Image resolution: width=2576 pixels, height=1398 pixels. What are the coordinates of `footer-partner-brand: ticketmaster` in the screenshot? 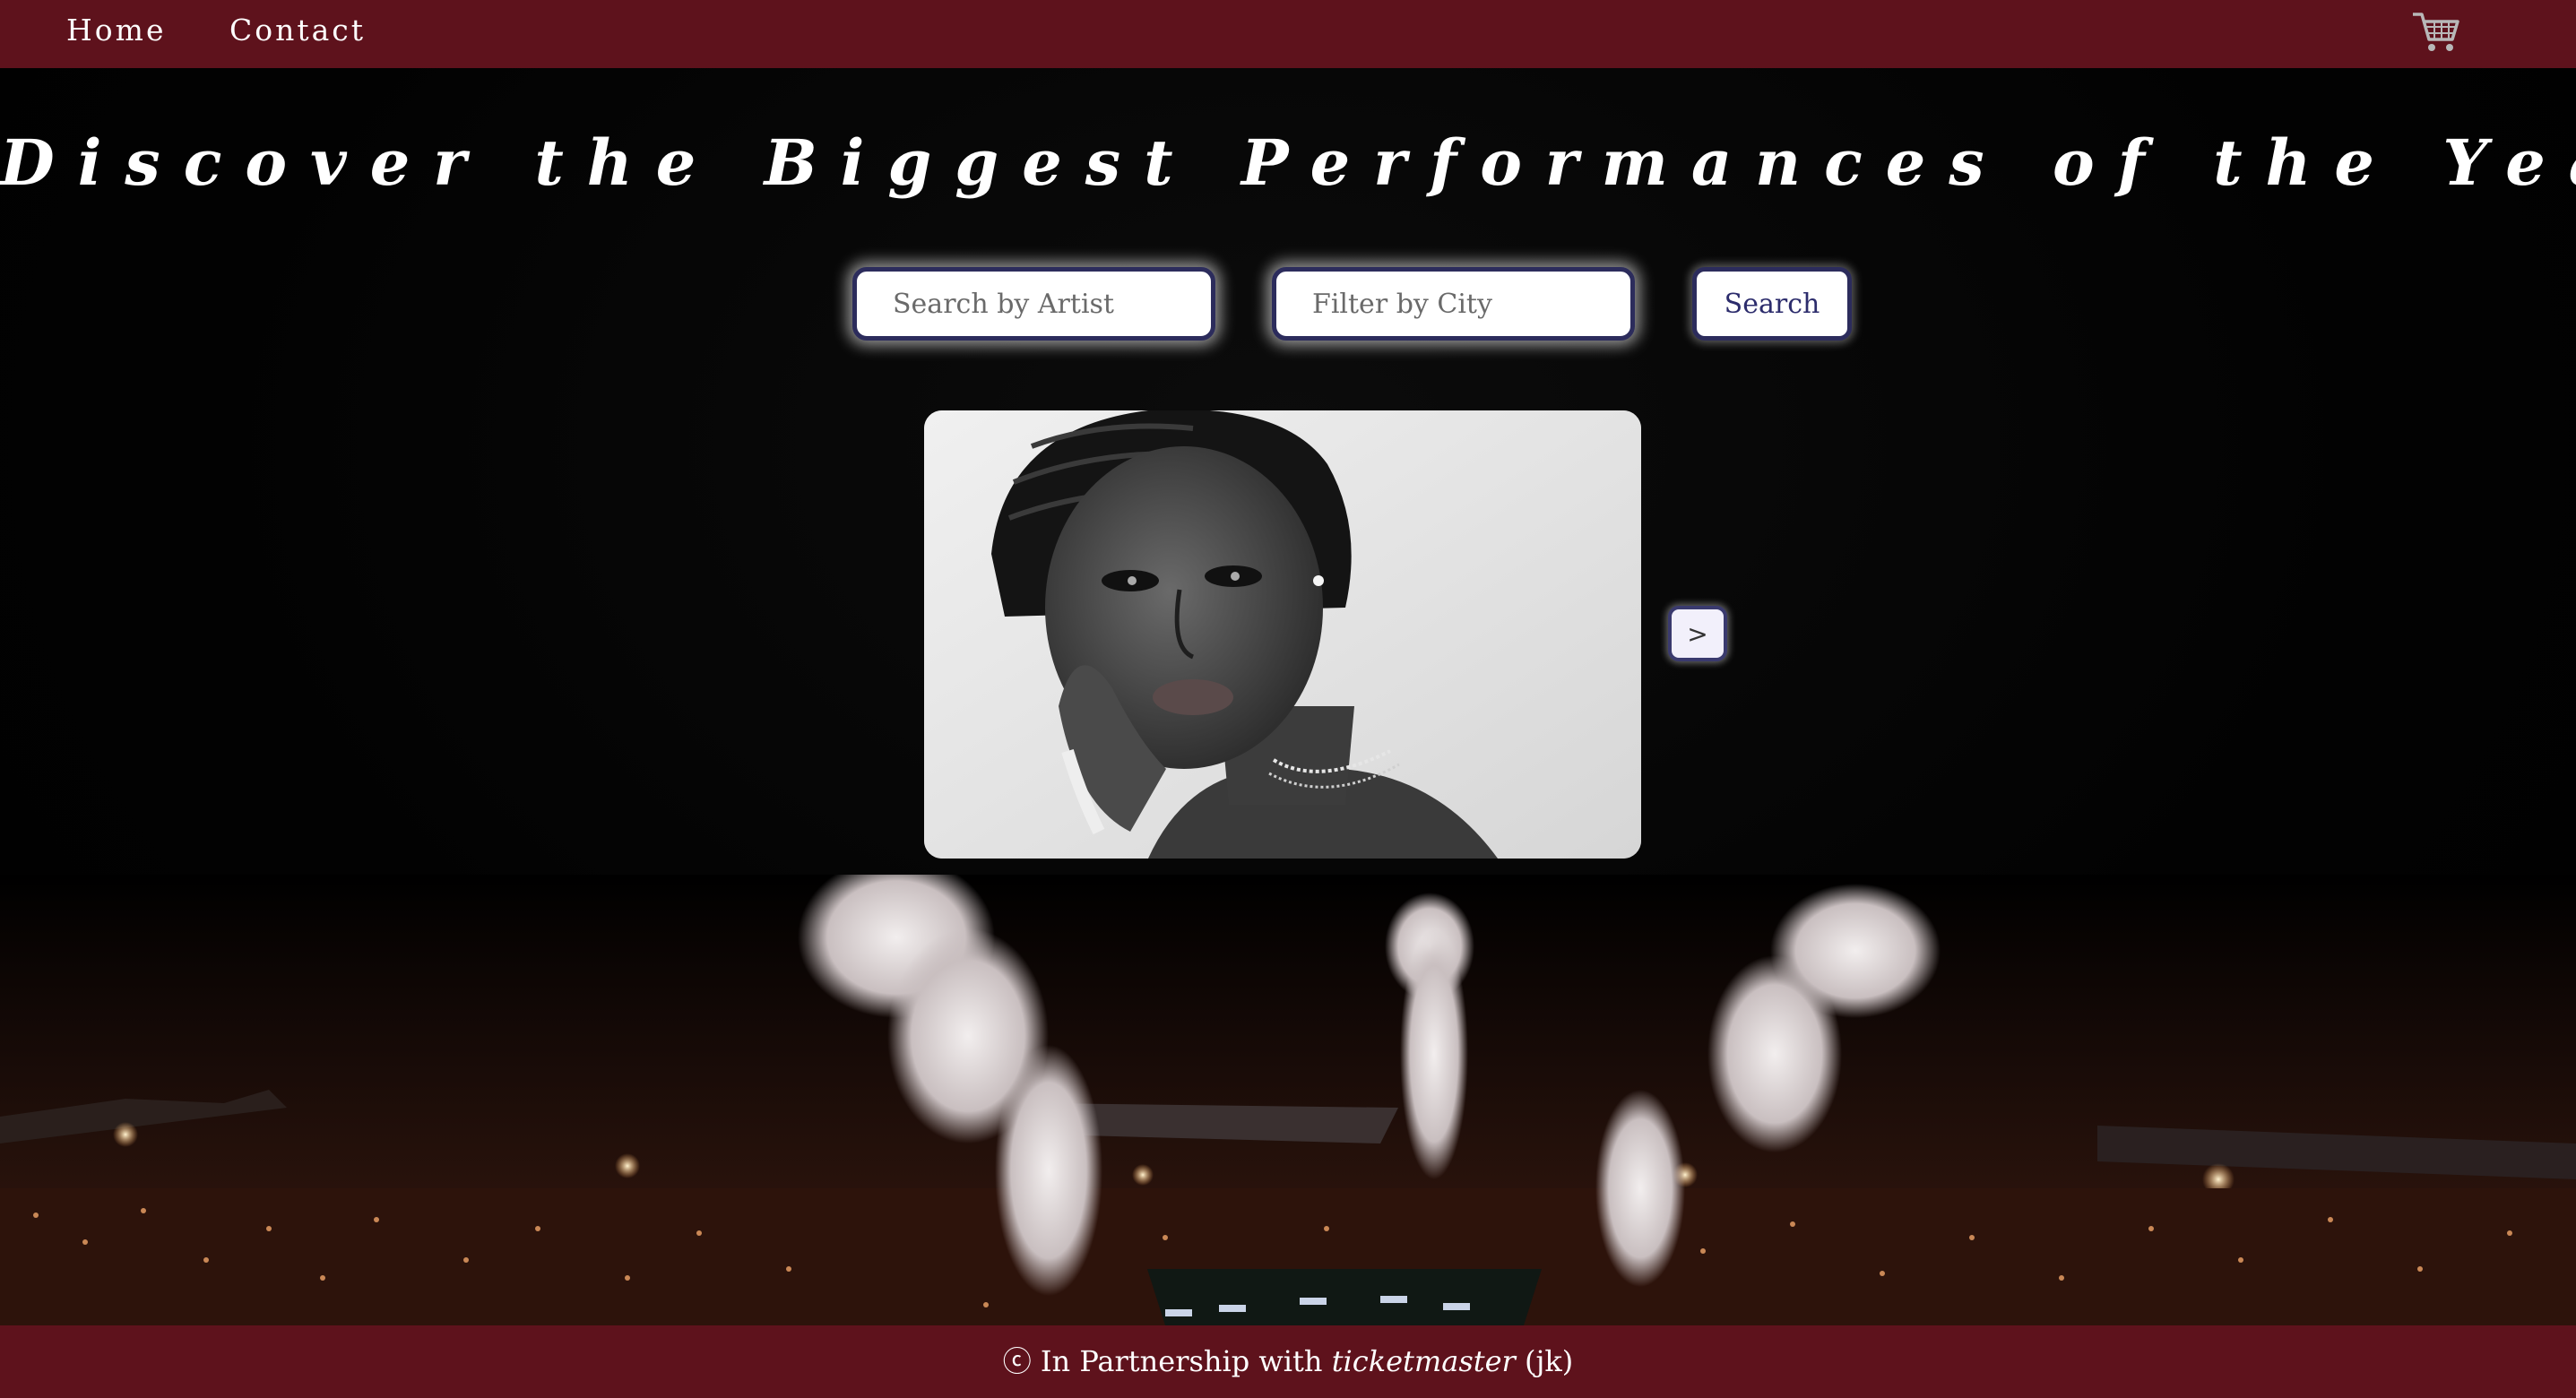 It's located at (1423, 1361).